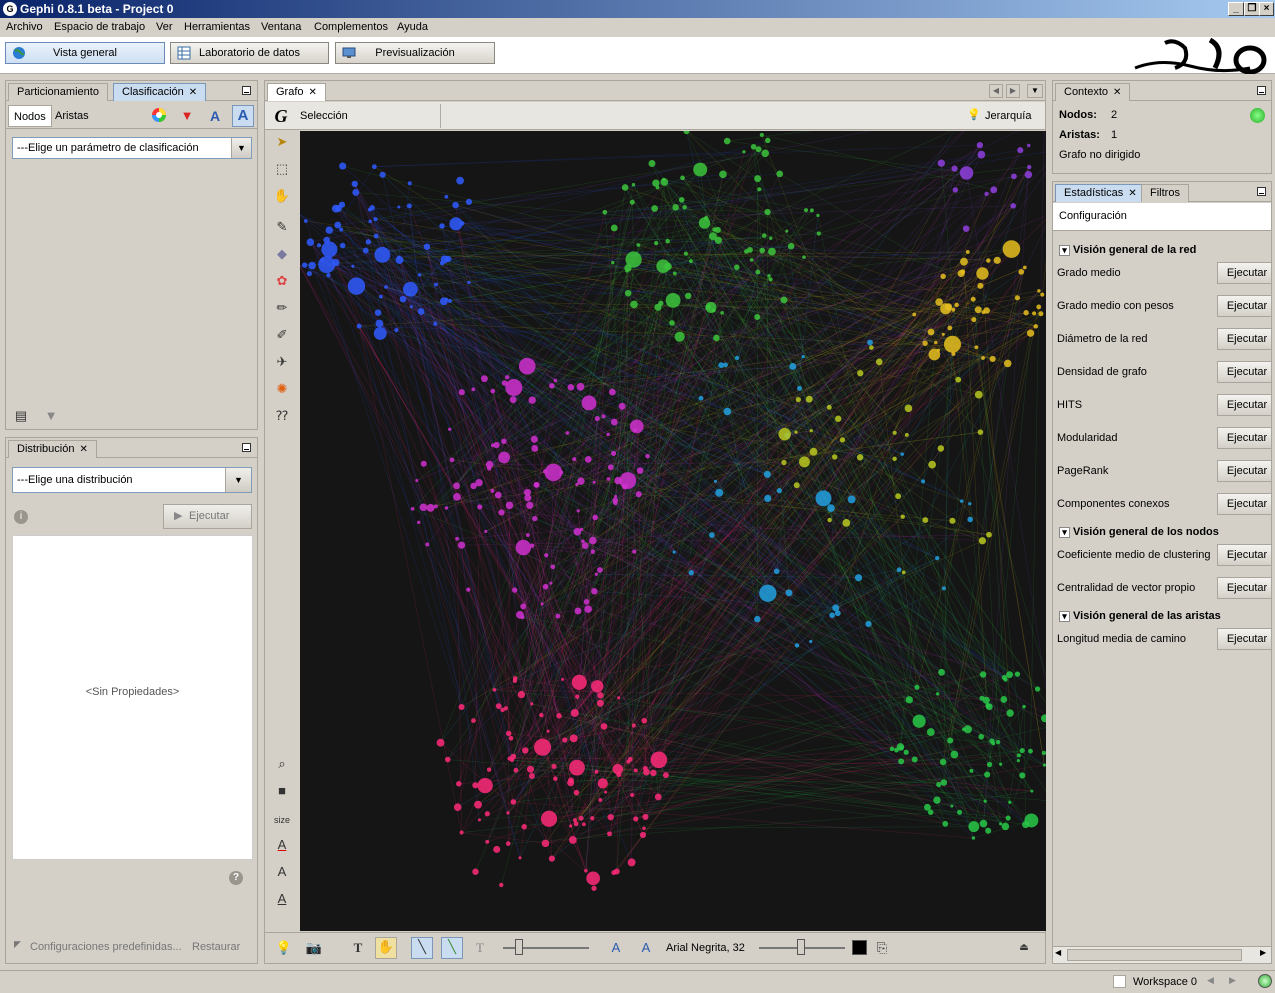 The width and height of the screenshot is (1275, 993). I want to click on help-icon: ?, so click(236, 878).